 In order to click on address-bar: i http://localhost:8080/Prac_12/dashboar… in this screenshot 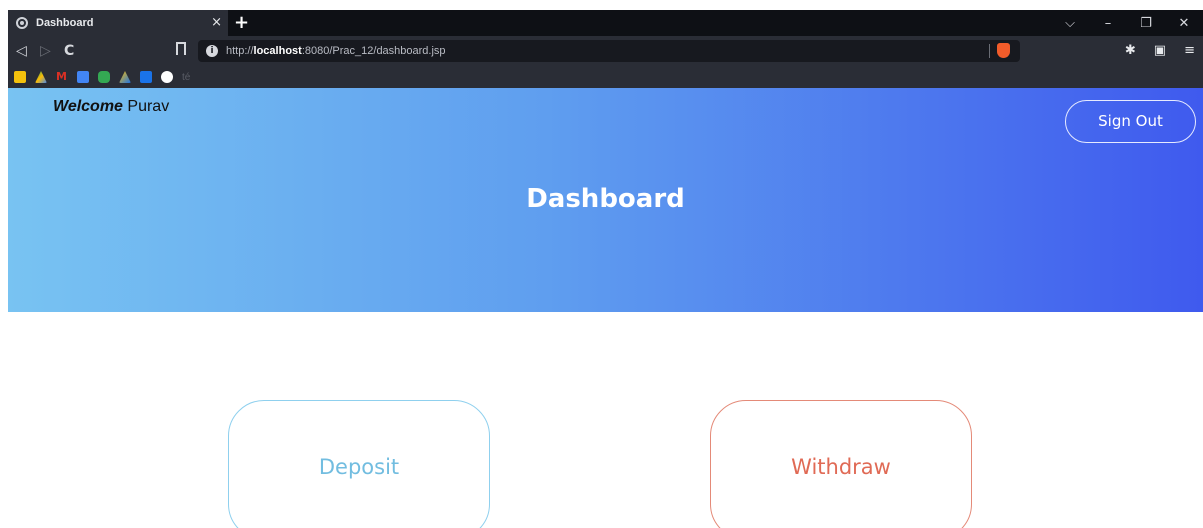, I will do `click(609, 51)`.